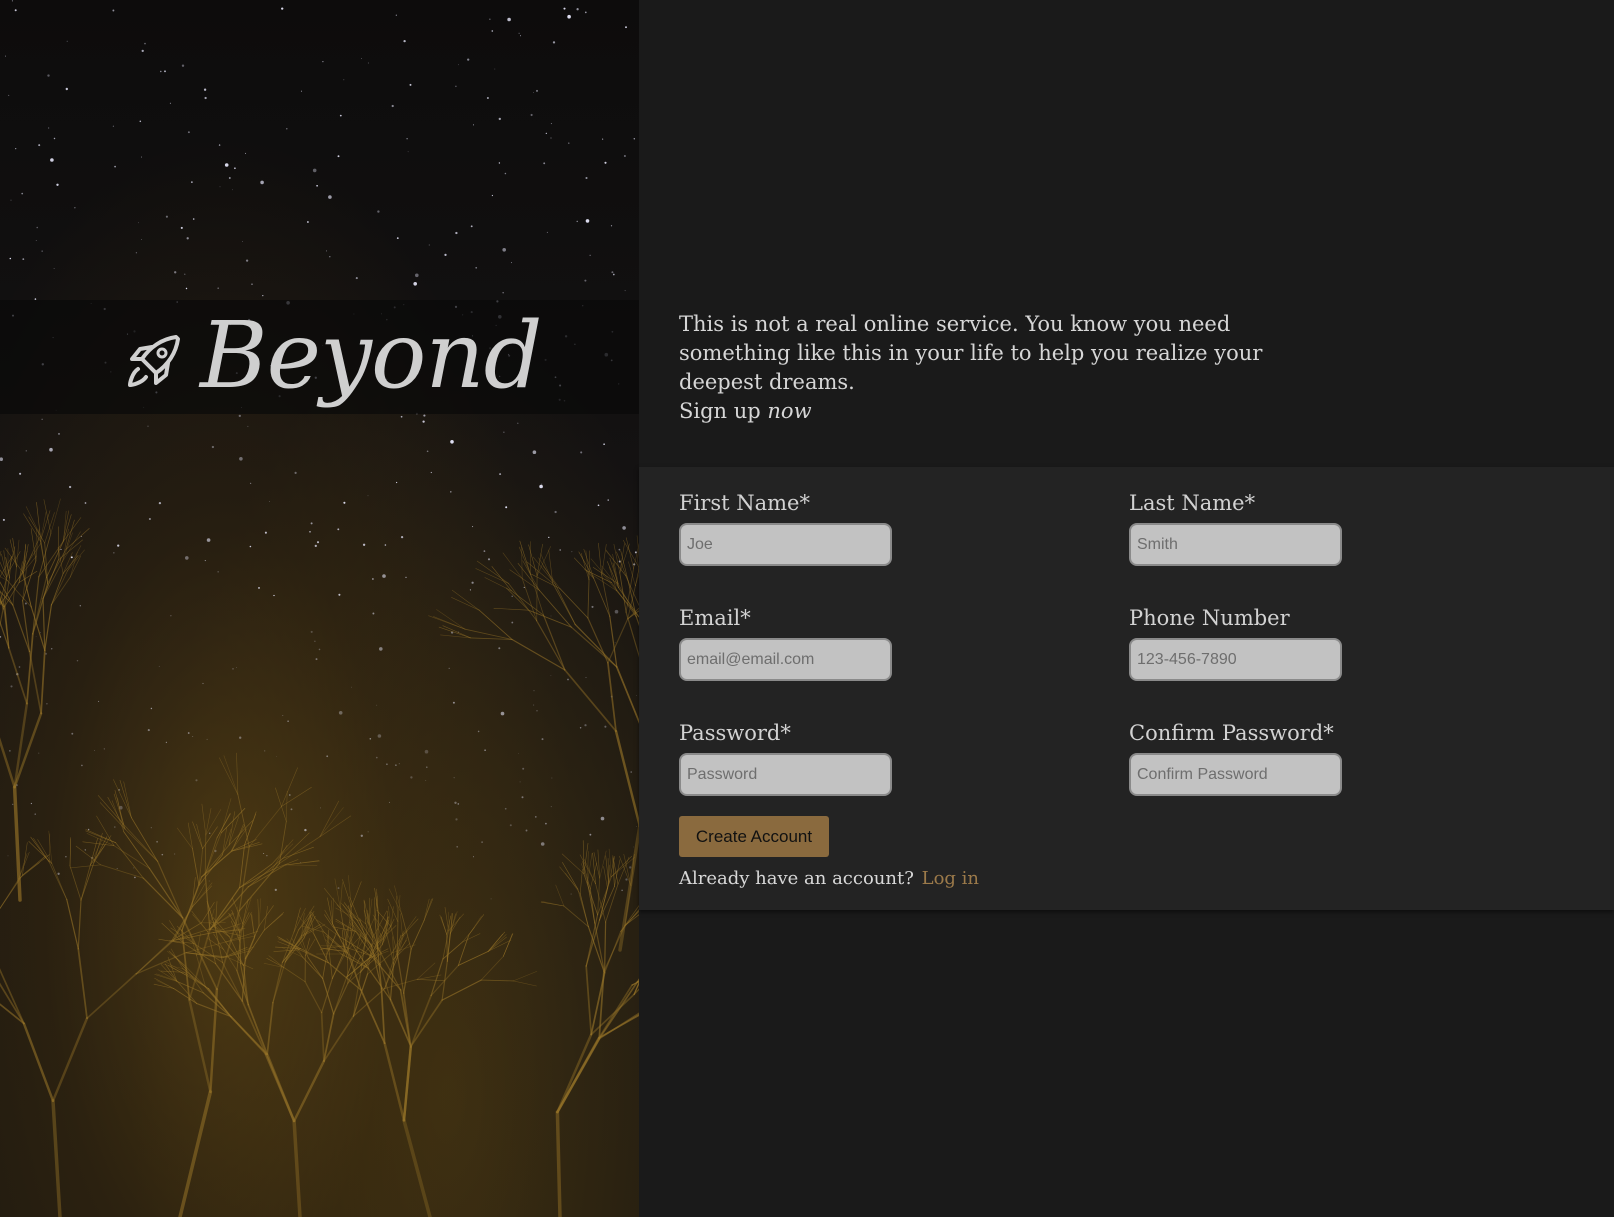 The image size is (1614, 1217). I want to click on signup-cta-prefix: Sign up, so click(720, 411).